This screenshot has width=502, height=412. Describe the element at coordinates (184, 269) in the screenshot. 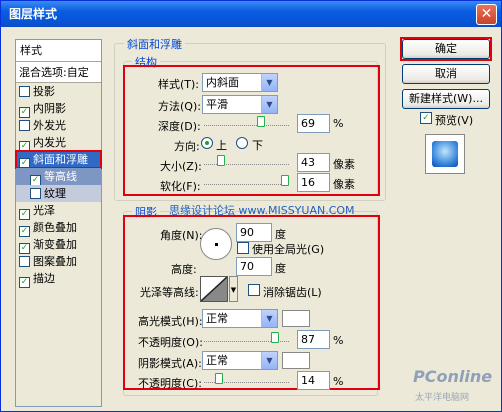

I see `altitude-label: 高度:` at that location.